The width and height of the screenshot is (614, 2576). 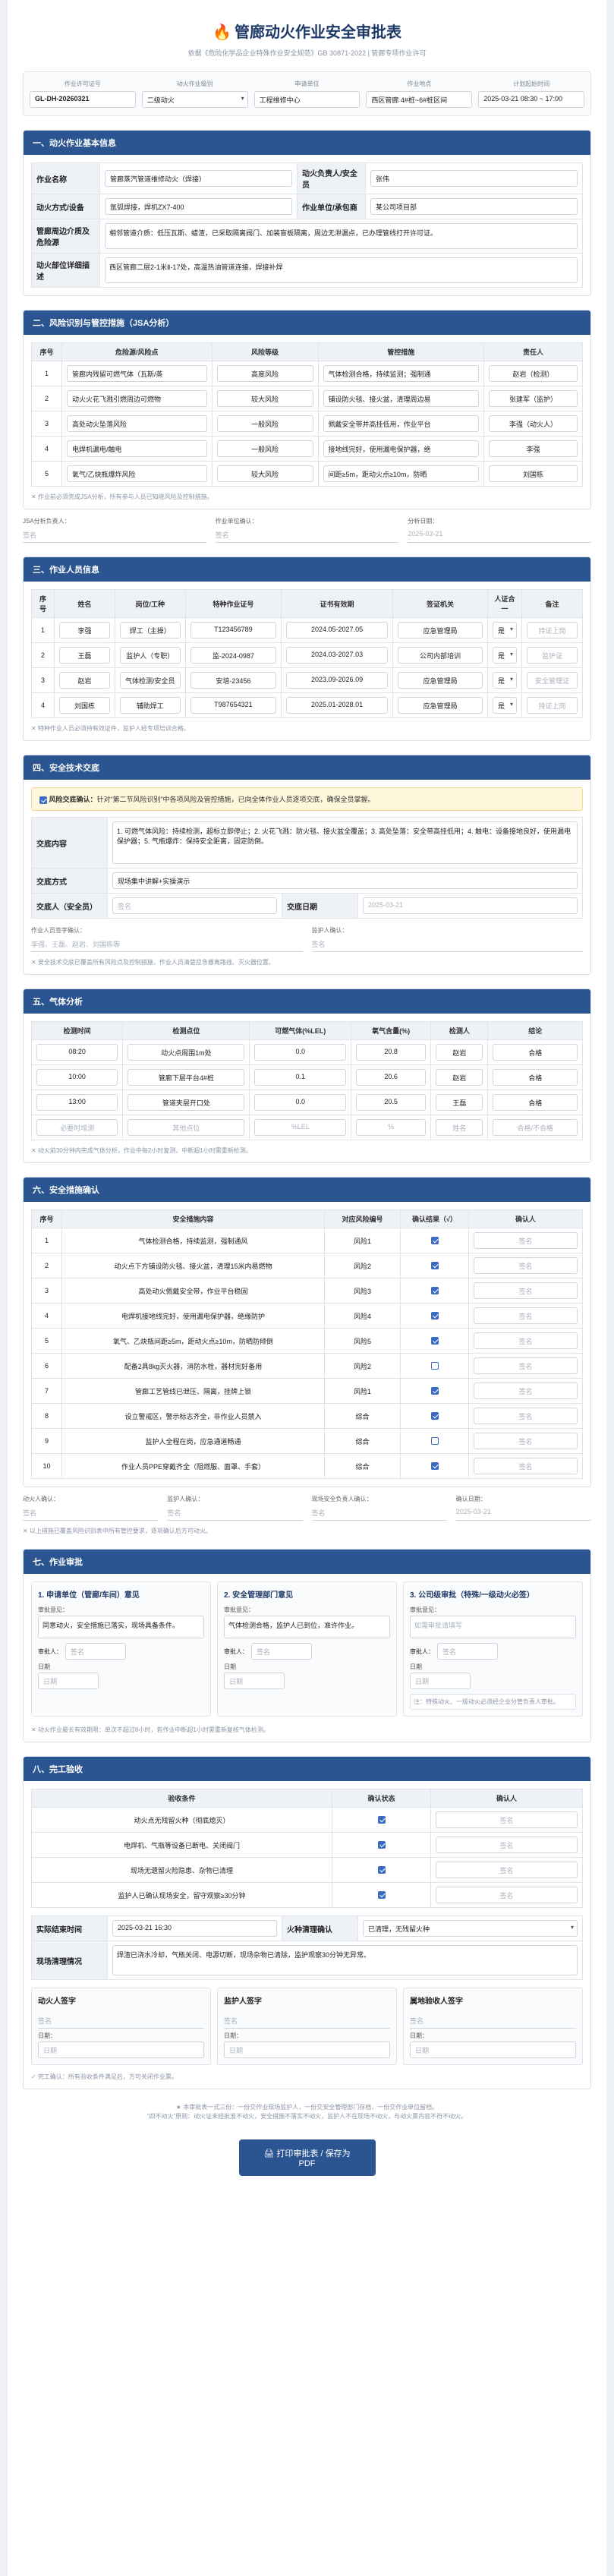 What do you see at coordinates (307, 1627) in the screenshot?
I see `safety-opinion-textarea: 气体检测合格，监护人已到位，准许作业。` at bounding box center [307, 1627].